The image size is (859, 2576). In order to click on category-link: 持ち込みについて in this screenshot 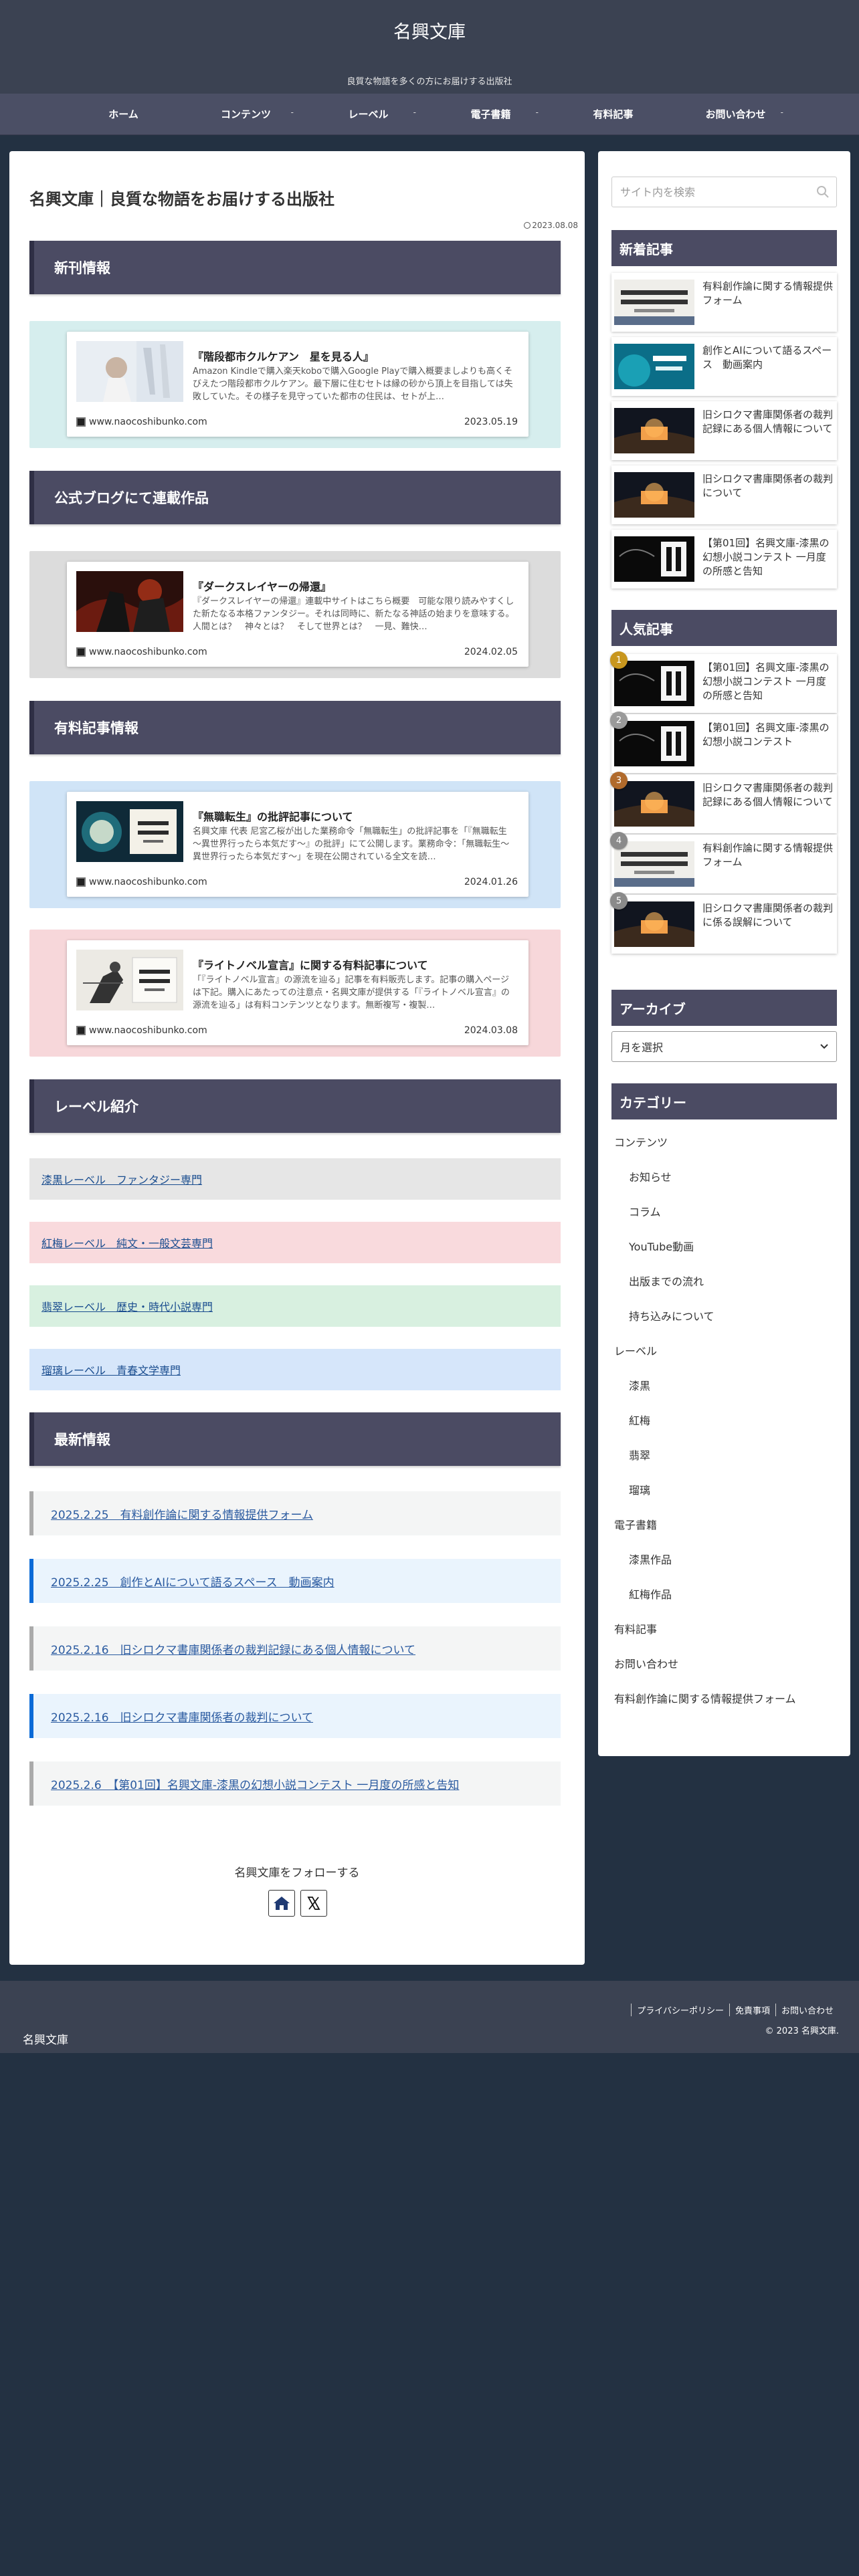, I will do `click(671, 1315)`.